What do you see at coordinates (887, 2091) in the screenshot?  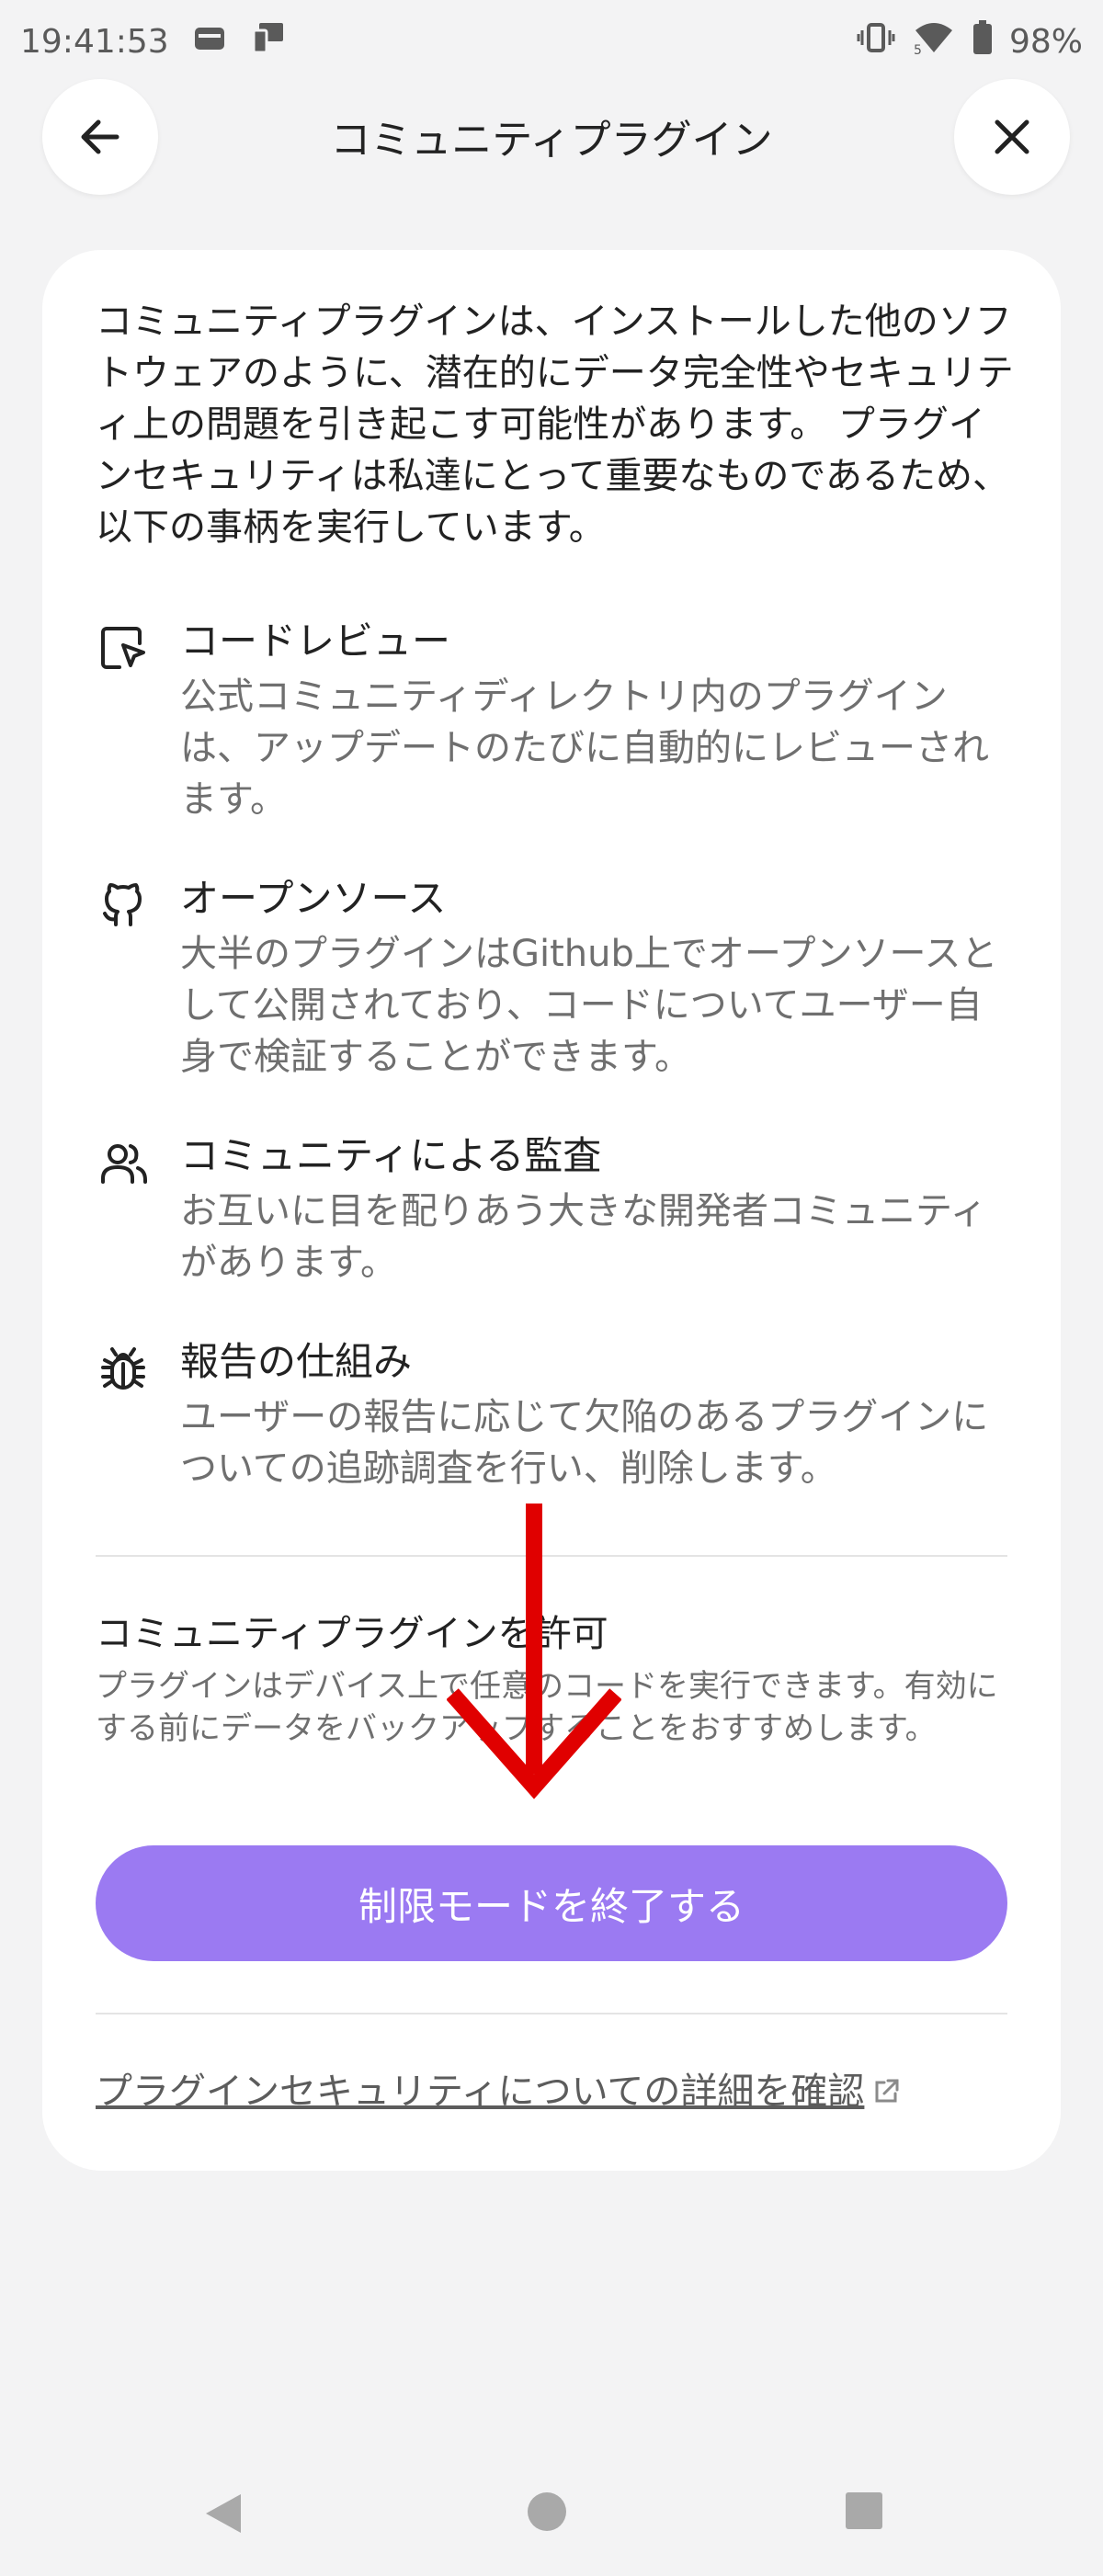 I see `external-link-icon` at bounding box center [887, 2091].